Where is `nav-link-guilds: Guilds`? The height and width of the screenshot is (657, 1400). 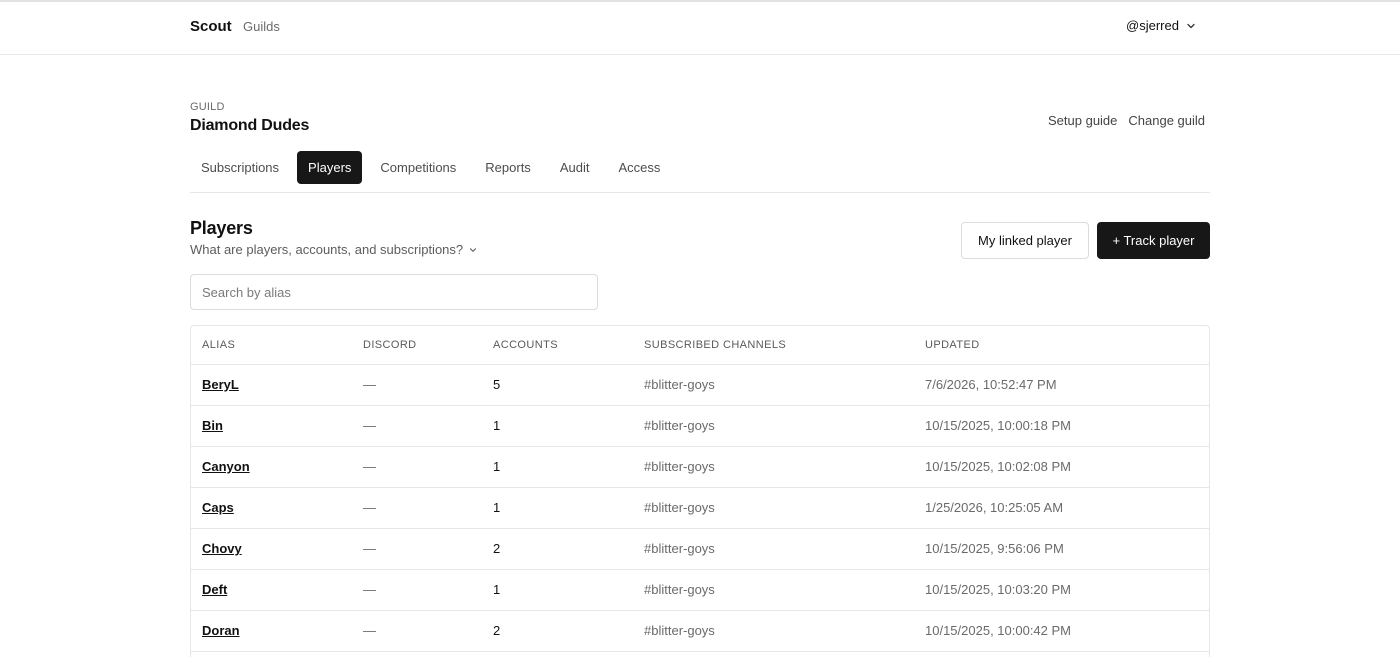 nav-link-guilds: Guilds is located at coordinates (261, 26).